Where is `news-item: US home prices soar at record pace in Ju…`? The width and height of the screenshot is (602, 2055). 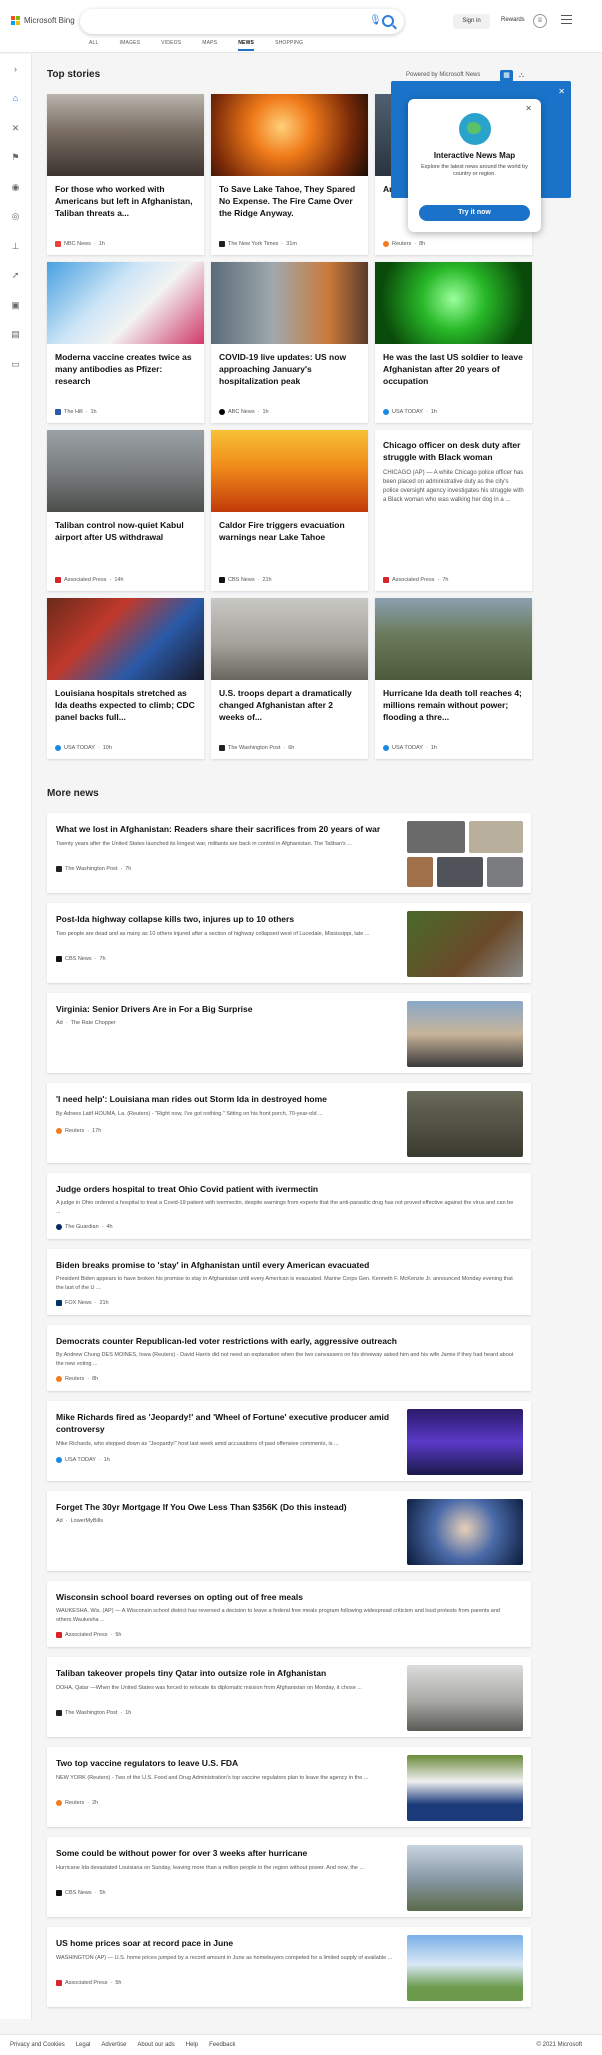
news-item: US home prices soar at record pace in Ju… is located at coordinates (289, 1967).